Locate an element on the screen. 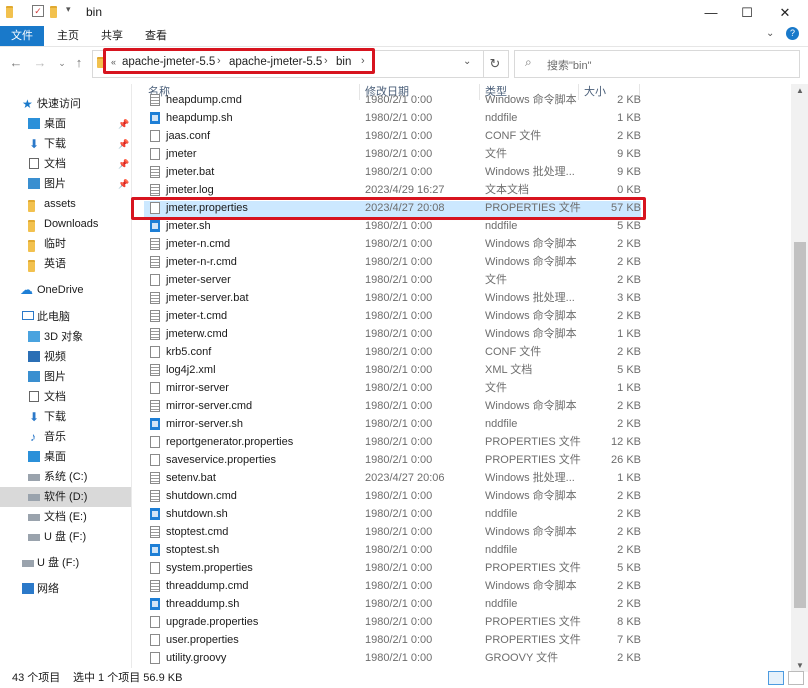  tab-share: 共享 is located at coordinates (112, 36).